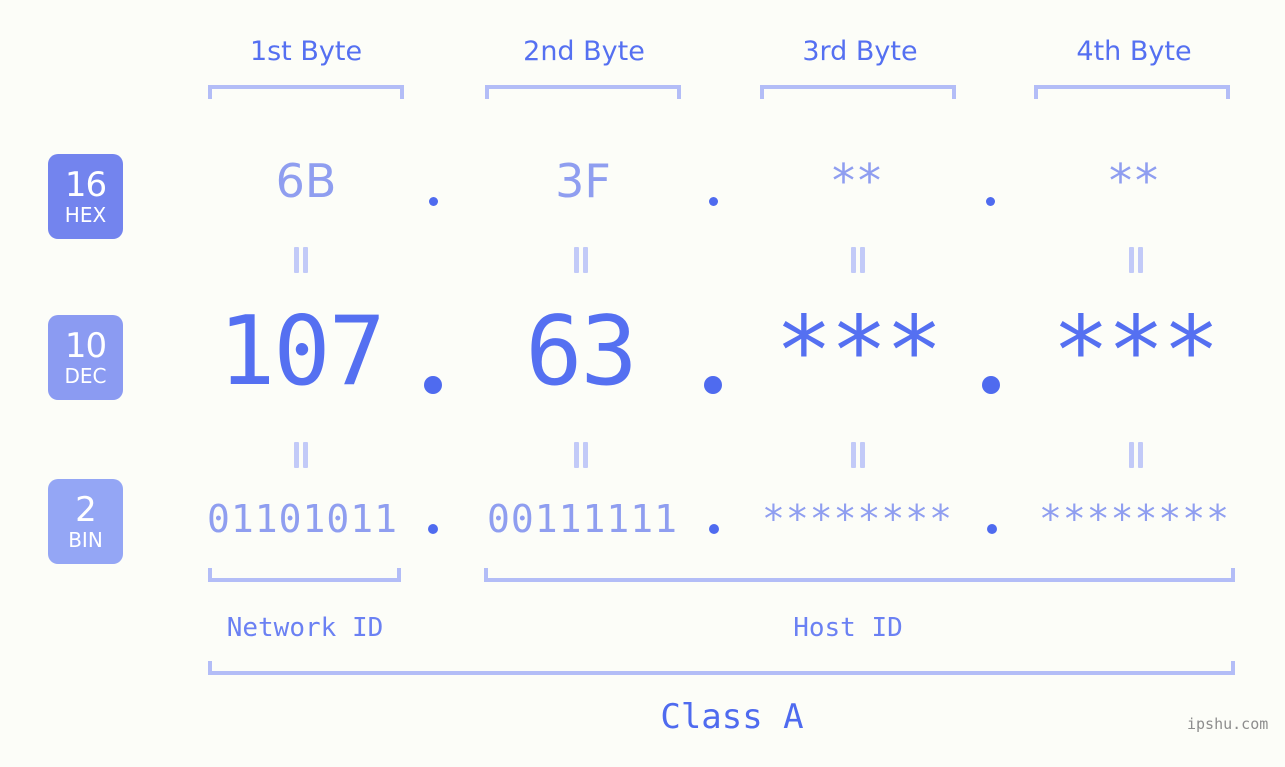  What do you see at coordinates (732, 717) in the screenshot?
I see `class-label: Class A` at bounding box center [732, 717].